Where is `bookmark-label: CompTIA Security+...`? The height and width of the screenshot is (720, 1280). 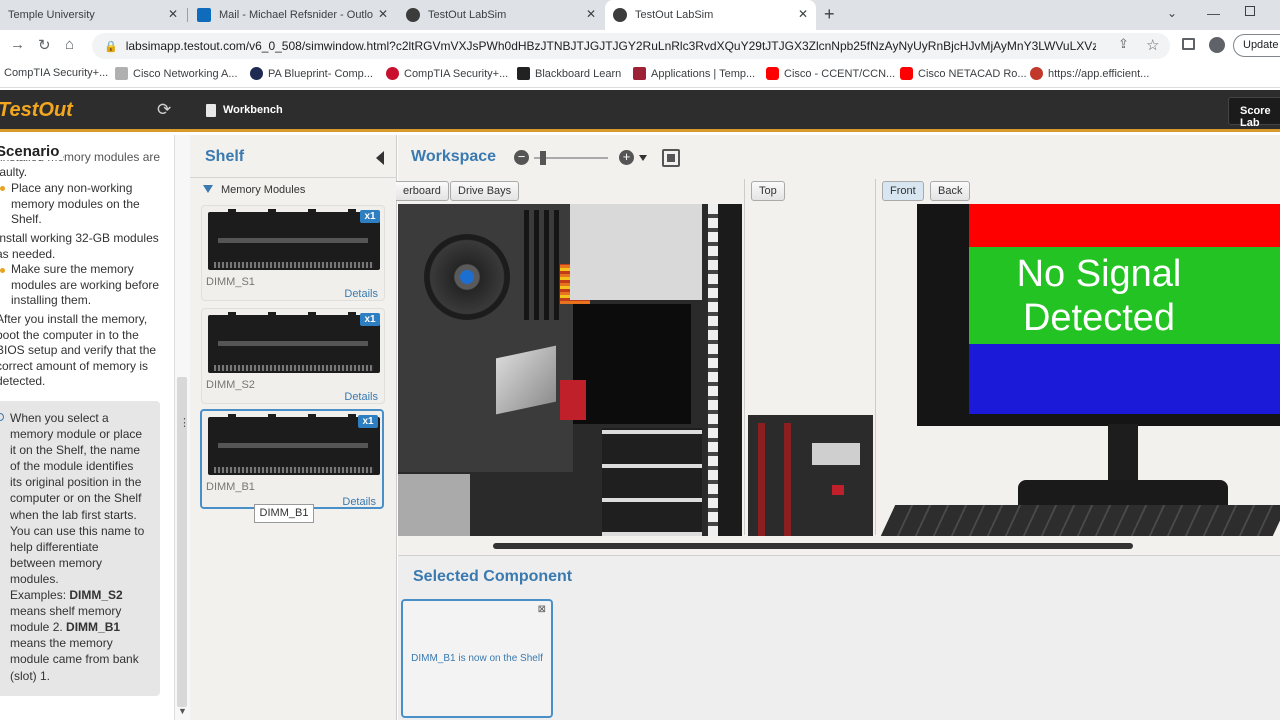 bookmark-label: CompTIA Security+... is located at coordinates (56, 73).